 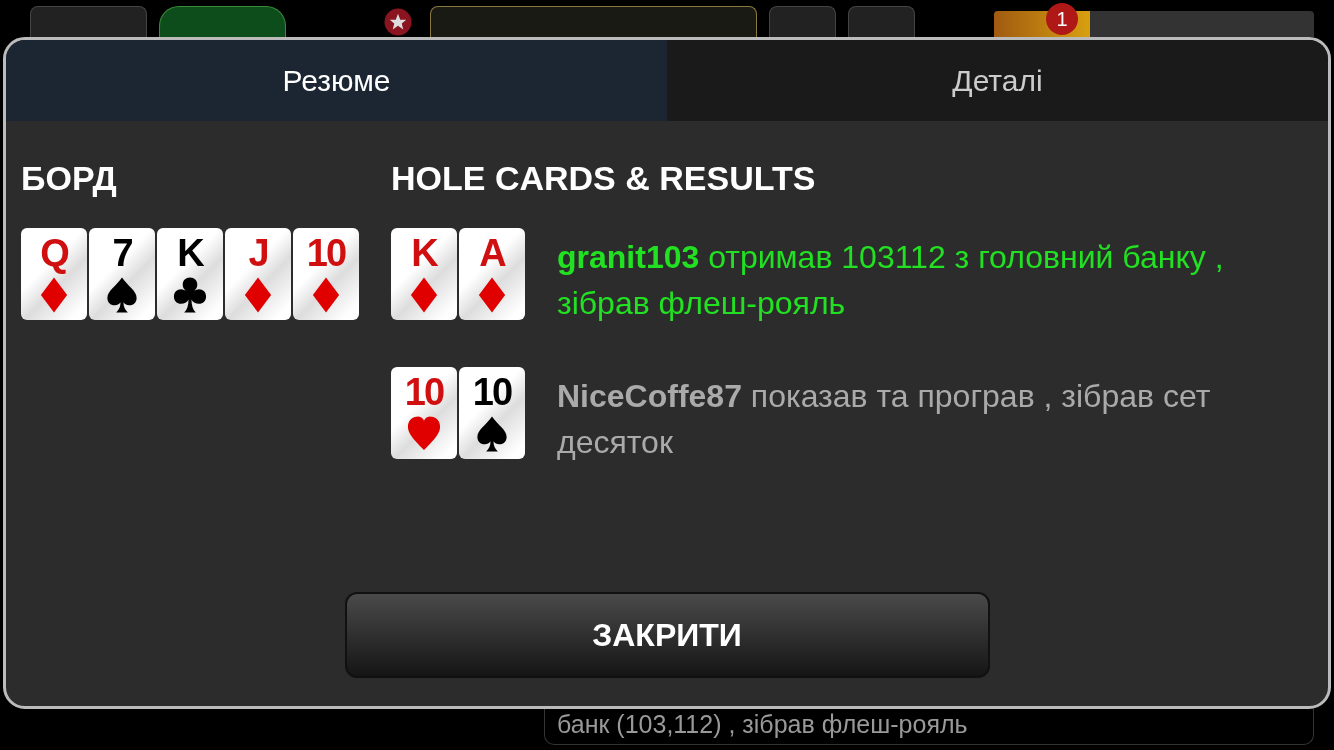 What do you see at coordinates (54, 253) in the screenshot?
I see `card-rank: Q` at bounding box center [54, 253].